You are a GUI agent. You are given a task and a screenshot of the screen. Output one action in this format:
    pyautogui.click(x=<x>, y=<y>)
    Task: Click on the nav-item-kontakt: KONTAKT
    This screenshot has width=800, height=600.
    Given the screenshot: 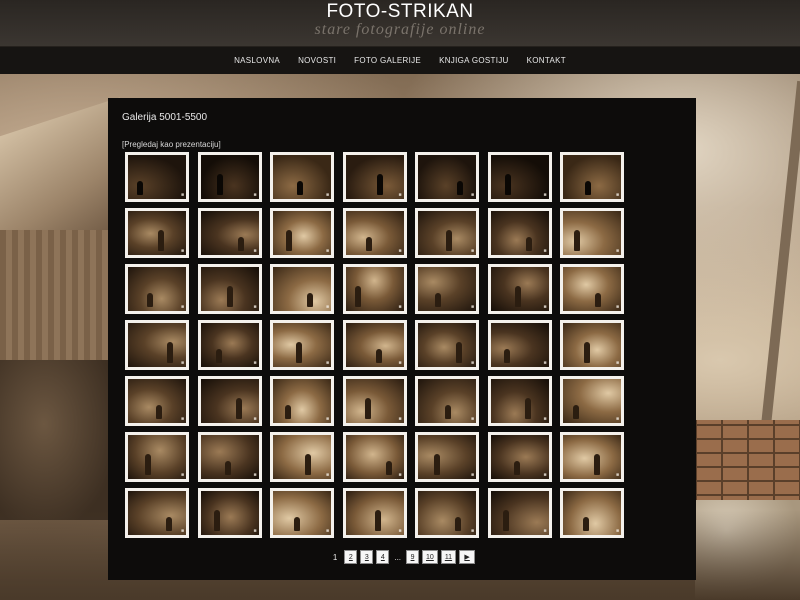 What is the action you would take?
    pyautogui.click(x=546, y=60)
    